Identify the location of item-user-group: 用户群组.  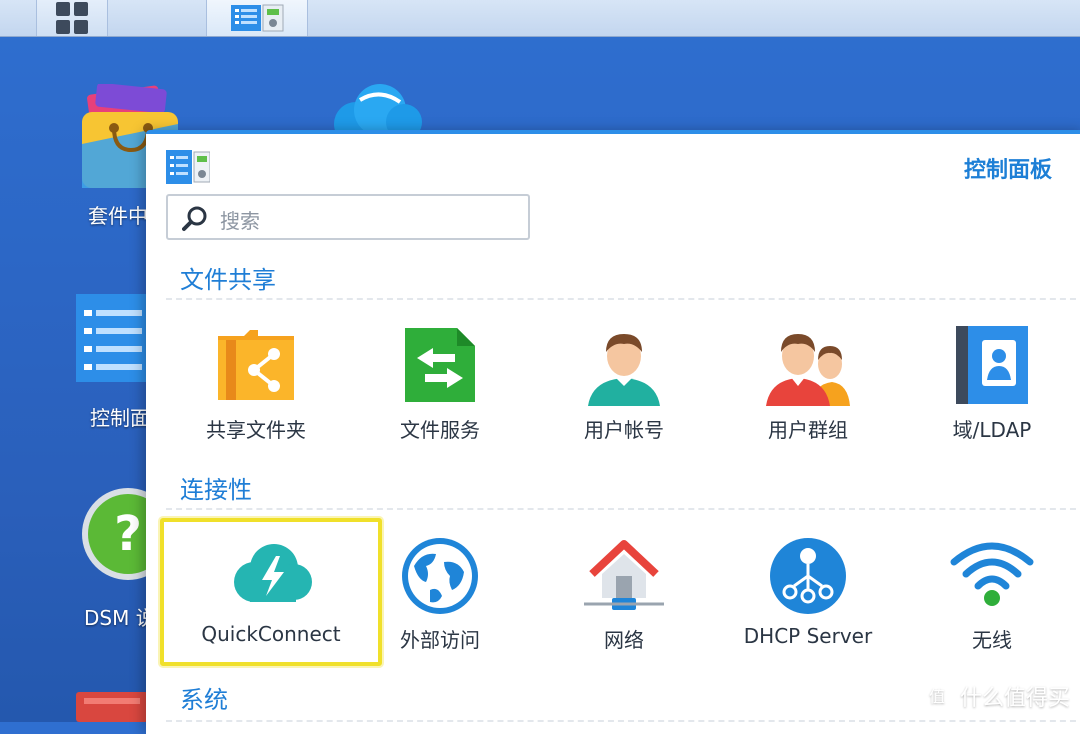
(808, 384).